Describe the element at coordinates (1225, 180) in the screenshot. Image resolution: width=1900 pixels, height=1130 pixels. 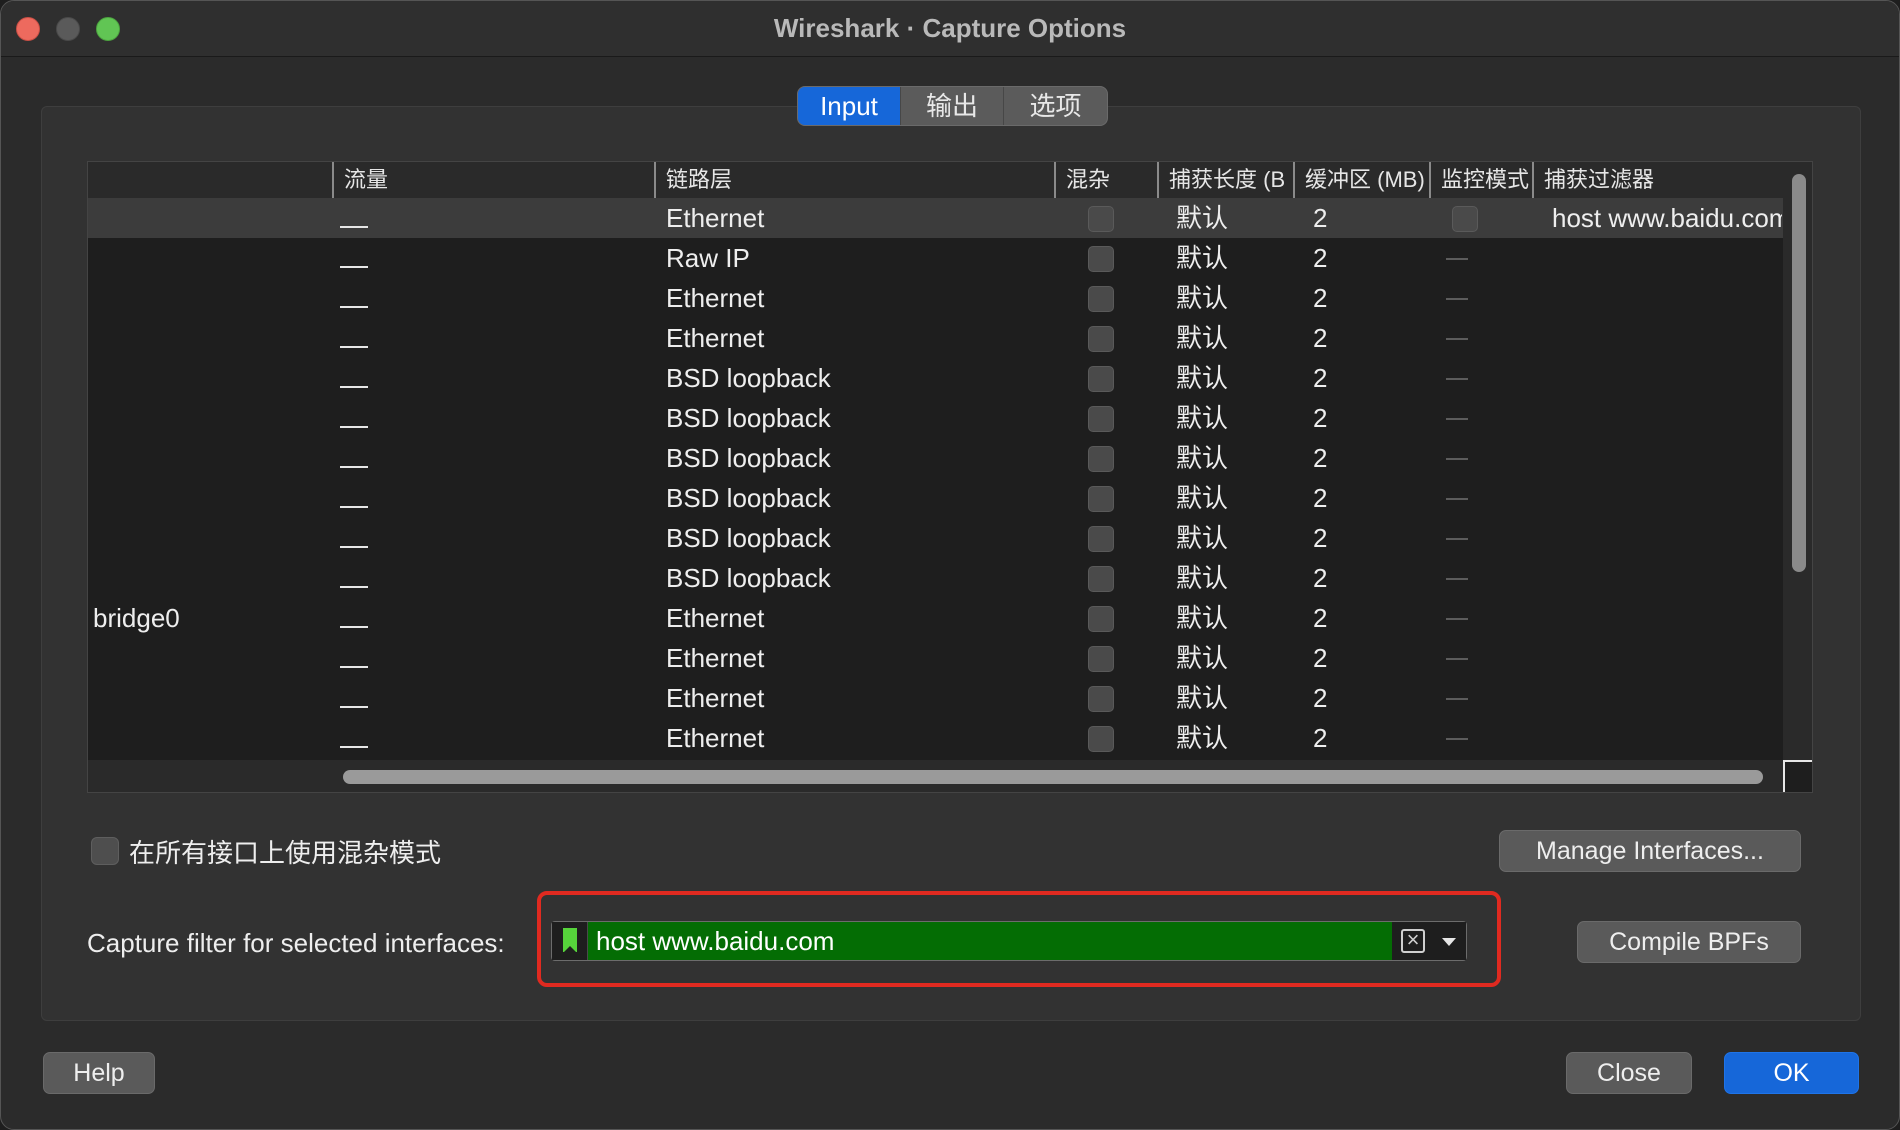
I see `column-header-snaplen: 捕获长度 (B` at that location.